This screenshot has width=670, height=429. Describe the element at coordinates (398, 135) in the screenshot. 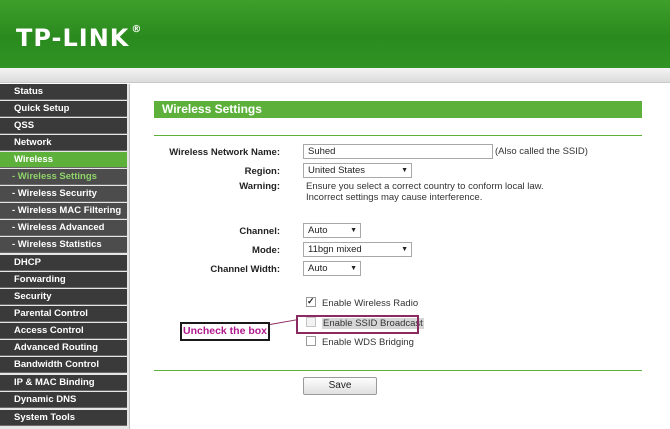

I see `top-divider` at that location.